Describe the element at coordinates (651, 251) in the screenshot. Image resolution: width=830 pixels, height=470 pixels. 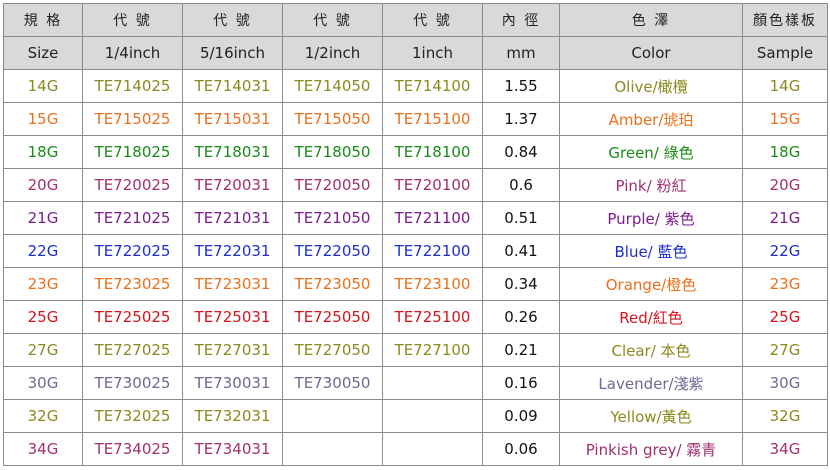
I see `color-name-cell: Blue/ 藍色` at that location.